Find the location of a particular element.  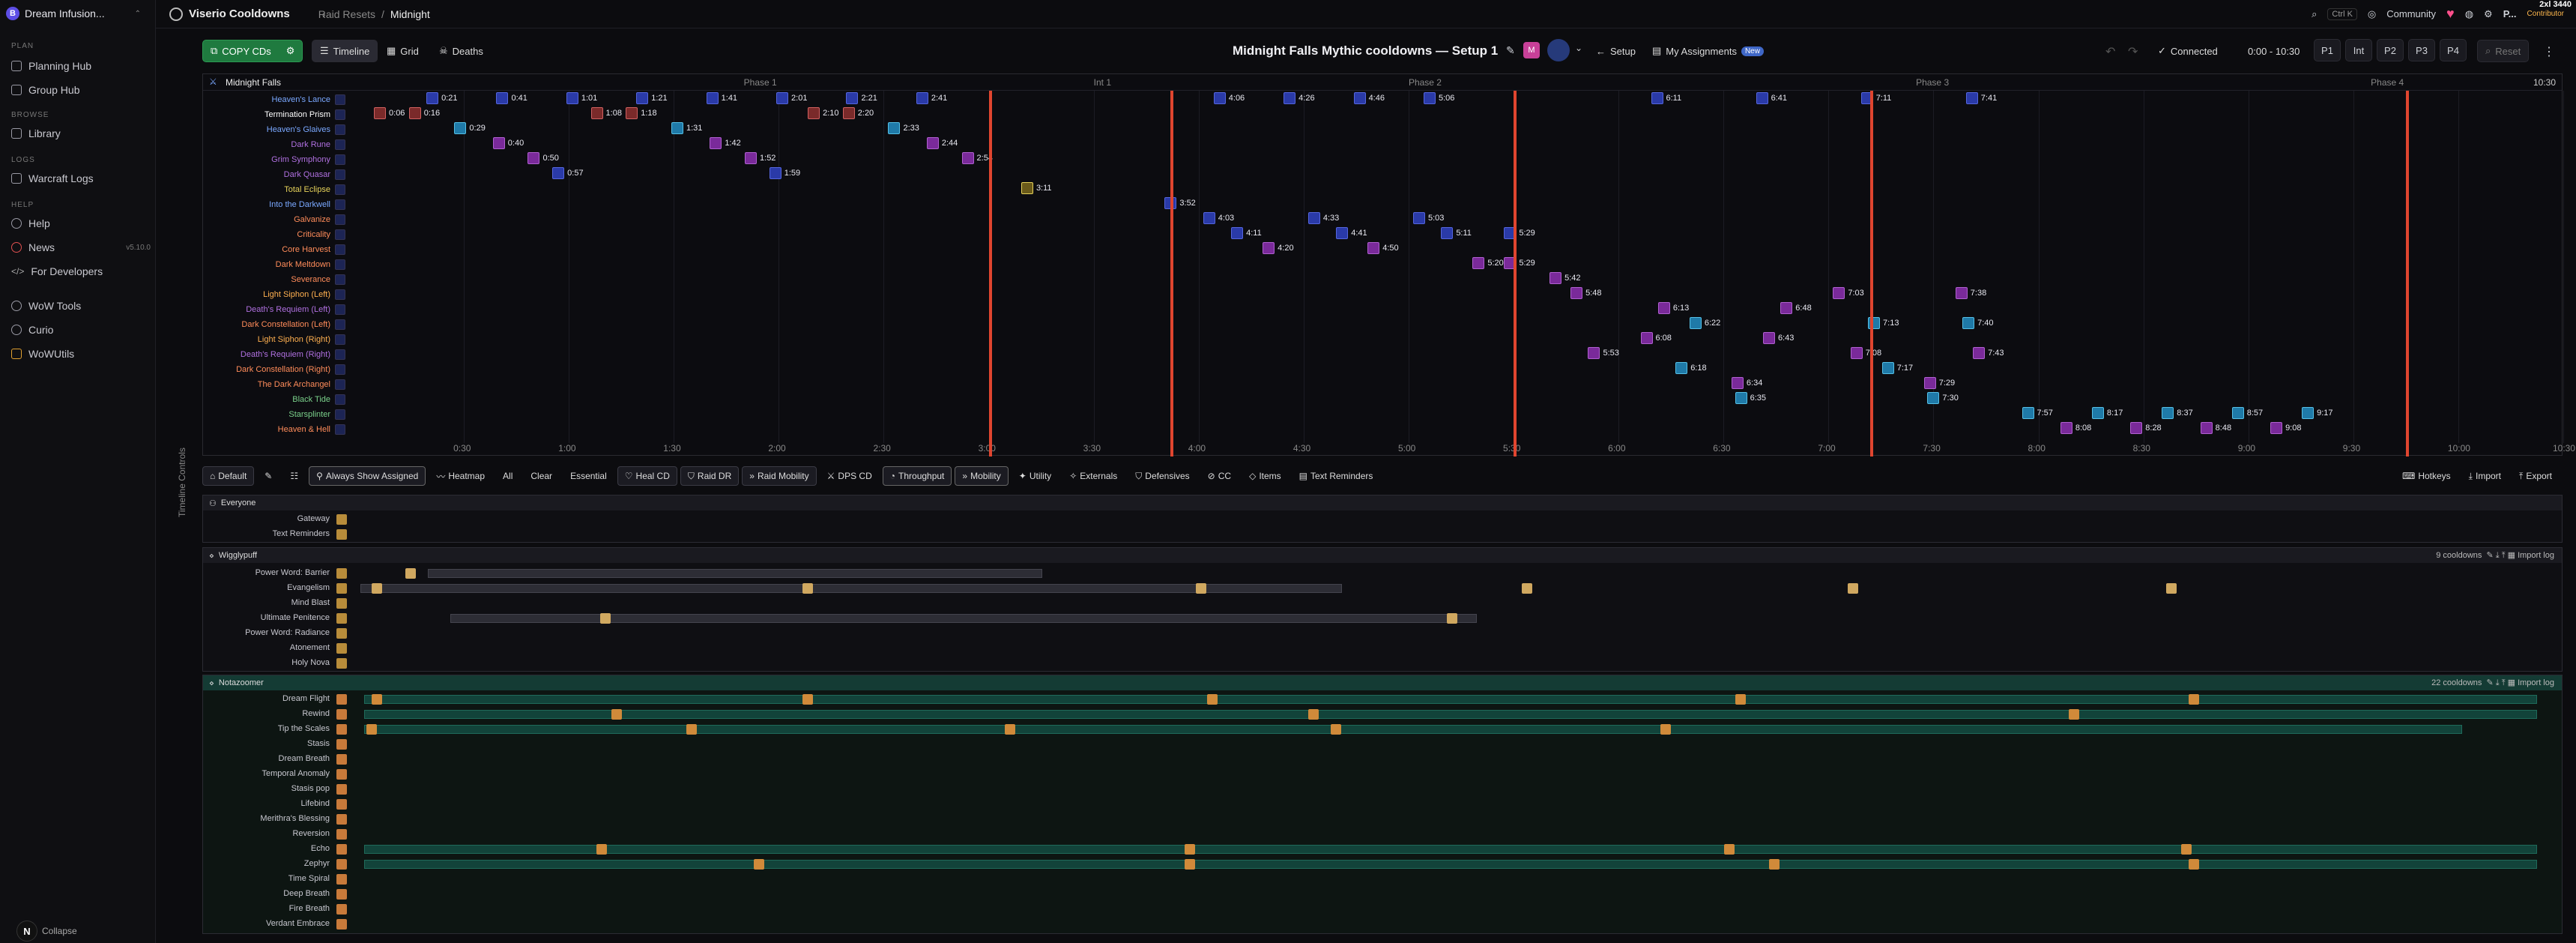

filter-throughput: ◔ Throughput is located at coordinates (917, 476).